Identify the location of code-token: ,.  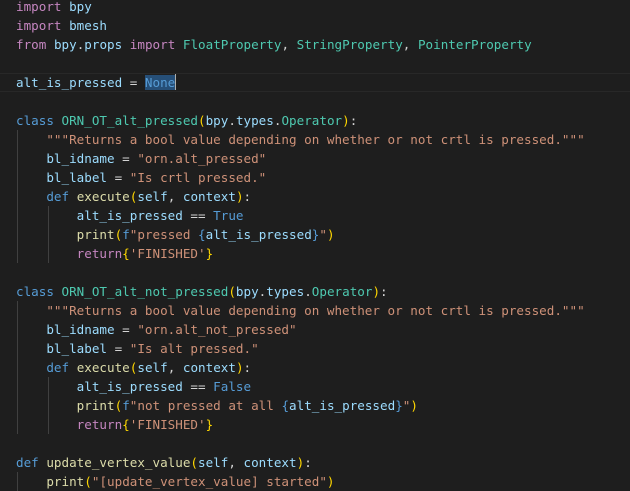
(175, 367).